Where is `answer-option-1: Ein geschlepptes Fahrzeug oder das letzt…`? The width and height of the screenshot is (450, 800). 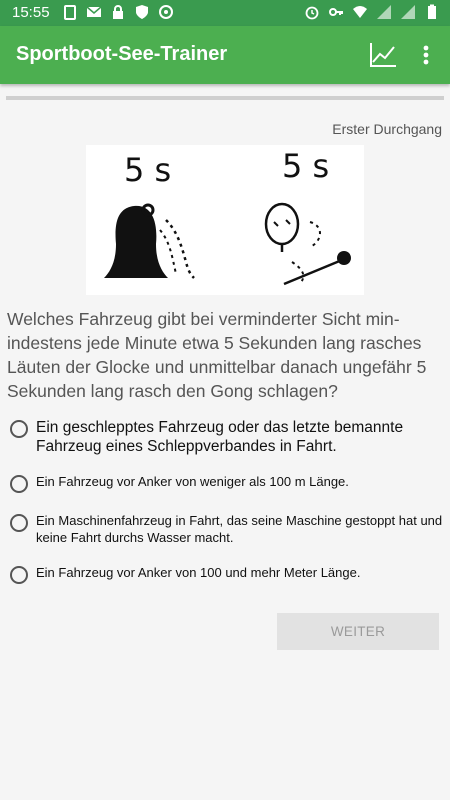
answer-option-1: Ein geschlepptes Fahrzeug oder das letzt… is located at coordinates (228, 437).